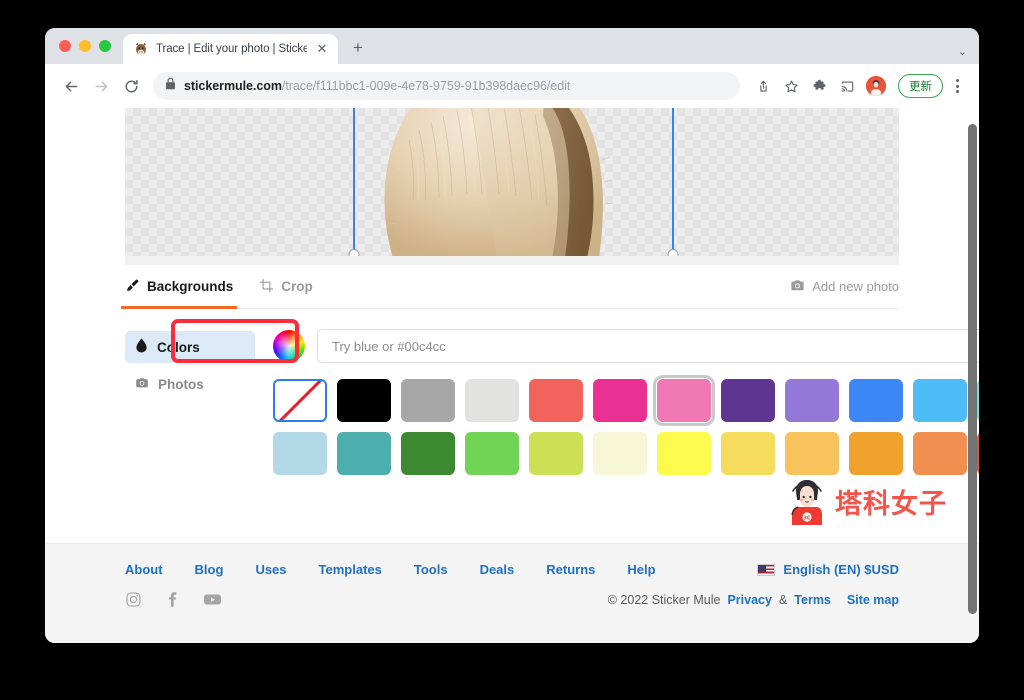  I want to click on color-swatch-transparent, so click(300, 400).